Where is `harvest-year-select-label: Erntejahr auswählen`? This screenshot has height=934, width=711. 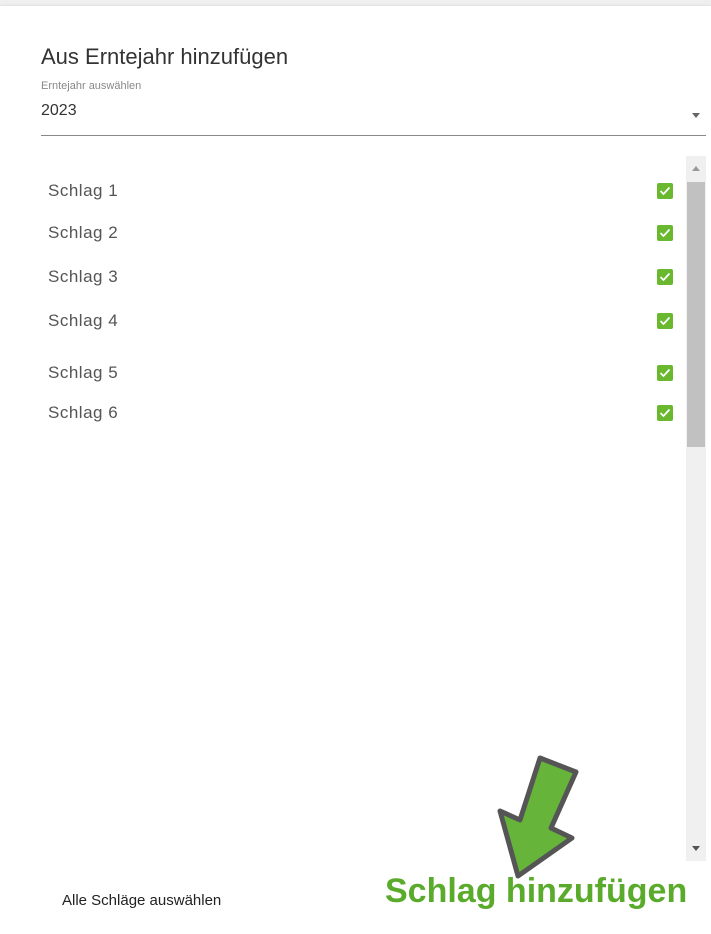
harvest-year-select-label: Erntejahr auswählen is located at coordinates (91, 86).